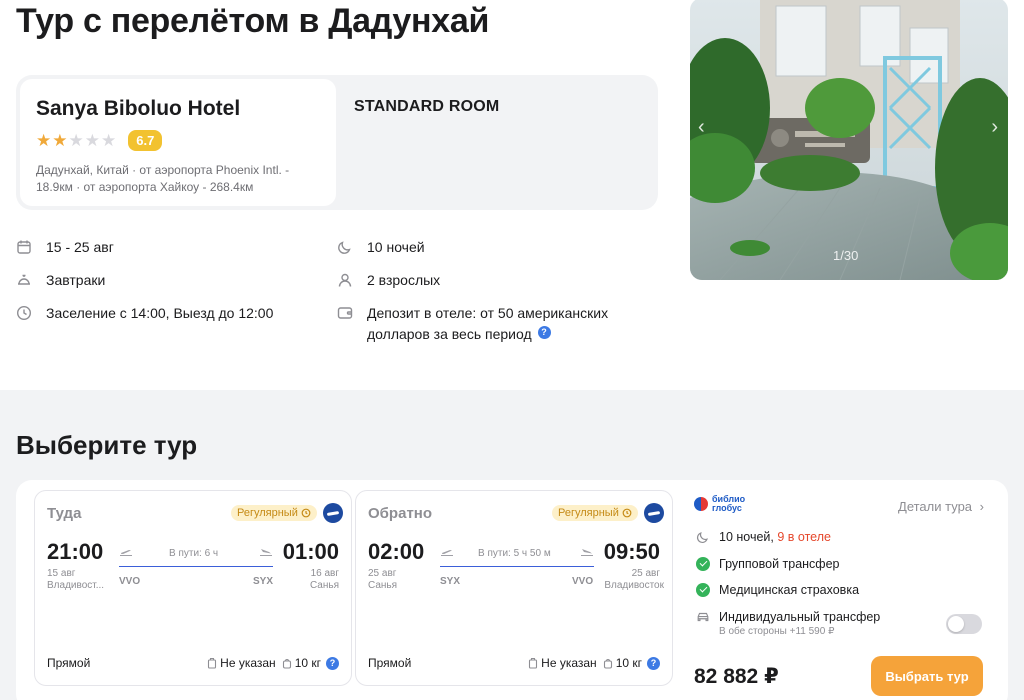 Image resolution: width=1024 pixels, height=700 pixels. Describe the element at coordinates (107, 445) in the screenshot. I see `section-title: Выберите тур` at that location.